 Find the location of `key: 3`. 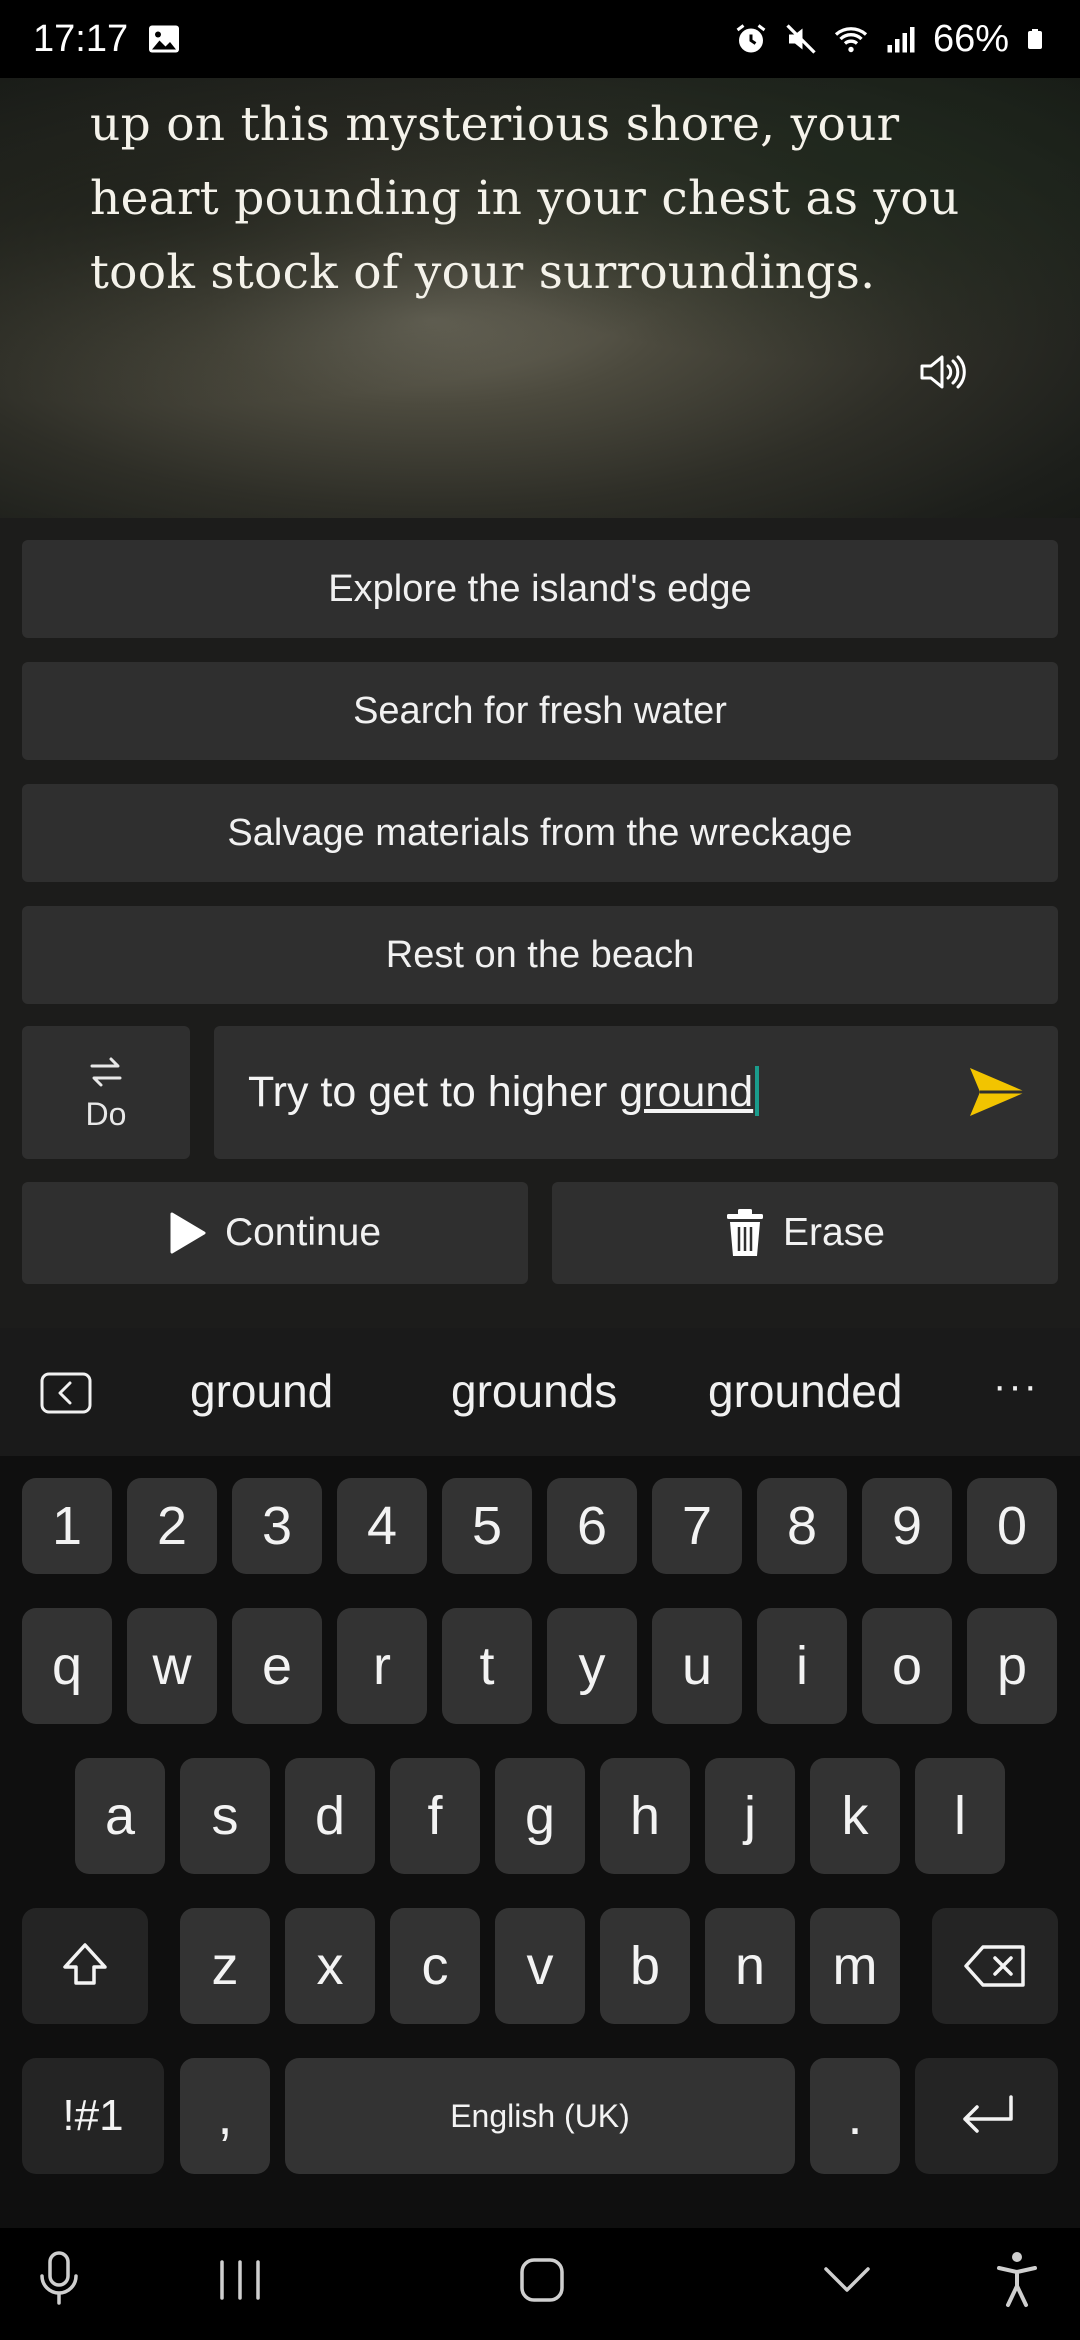

key: 3 is located at coordinates (277, 1526).